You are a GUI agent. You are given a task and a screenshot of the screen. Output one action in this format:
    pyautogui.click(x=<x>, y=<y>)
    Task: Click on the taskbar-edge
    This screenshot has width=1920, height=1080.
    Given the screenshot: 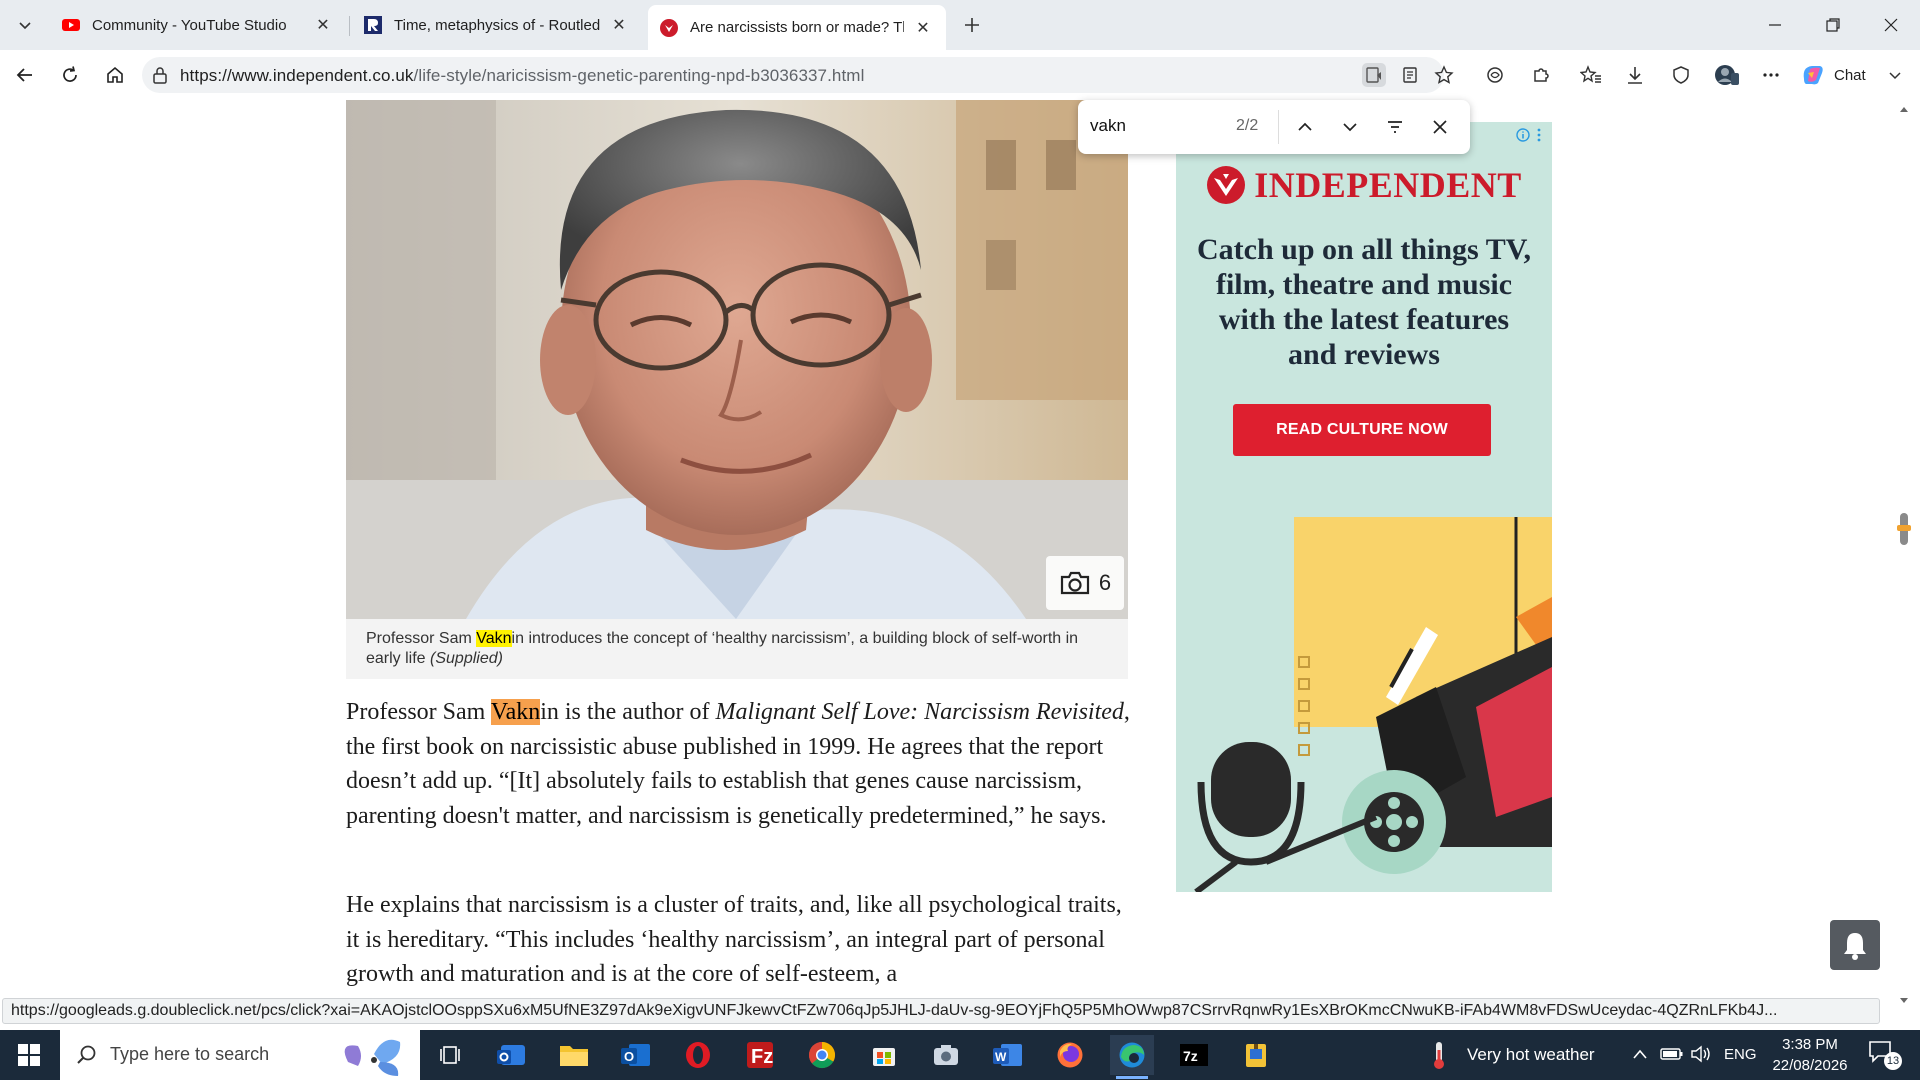 What is the action you would take?
    pyautogui.click(x=1132, y=1057)
    